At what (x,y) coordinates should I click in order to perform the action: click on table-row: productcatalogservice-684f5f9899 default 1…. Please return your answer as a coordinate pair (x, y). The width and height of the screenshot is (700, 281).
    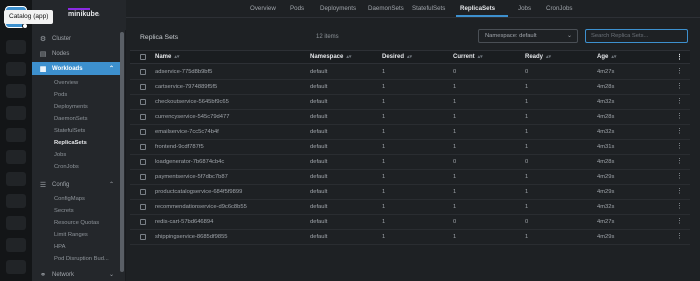
    Looking at the image, I should click on (410, 192).